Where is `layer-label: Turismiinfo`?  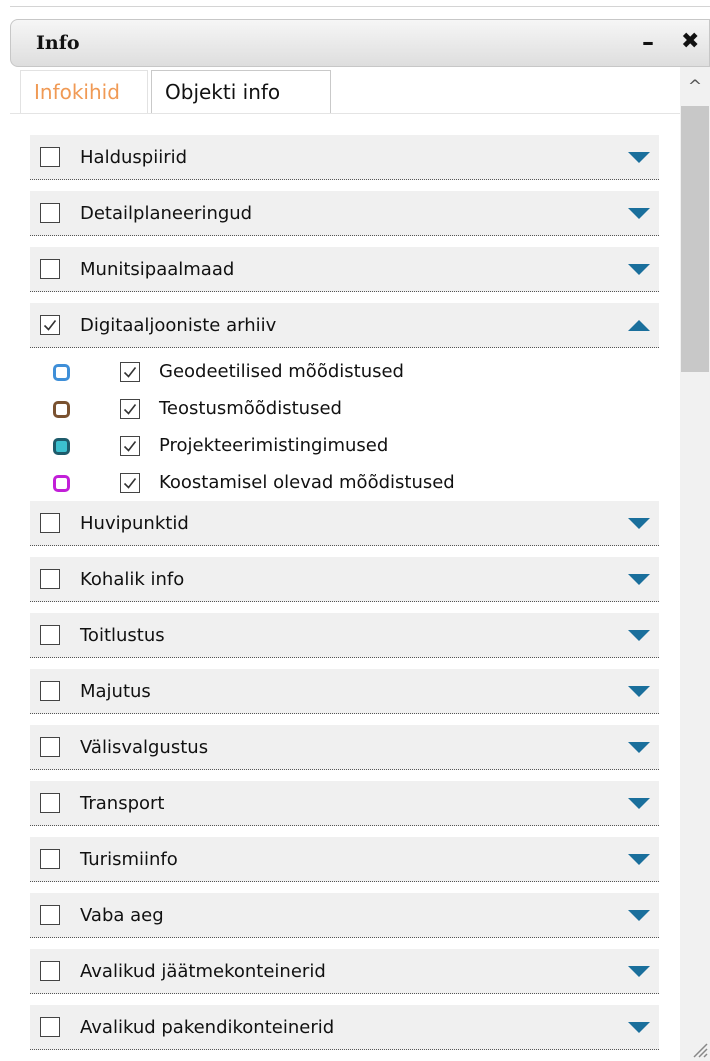
layer-label: Turismiinfo is located at coordinates (129, 859).